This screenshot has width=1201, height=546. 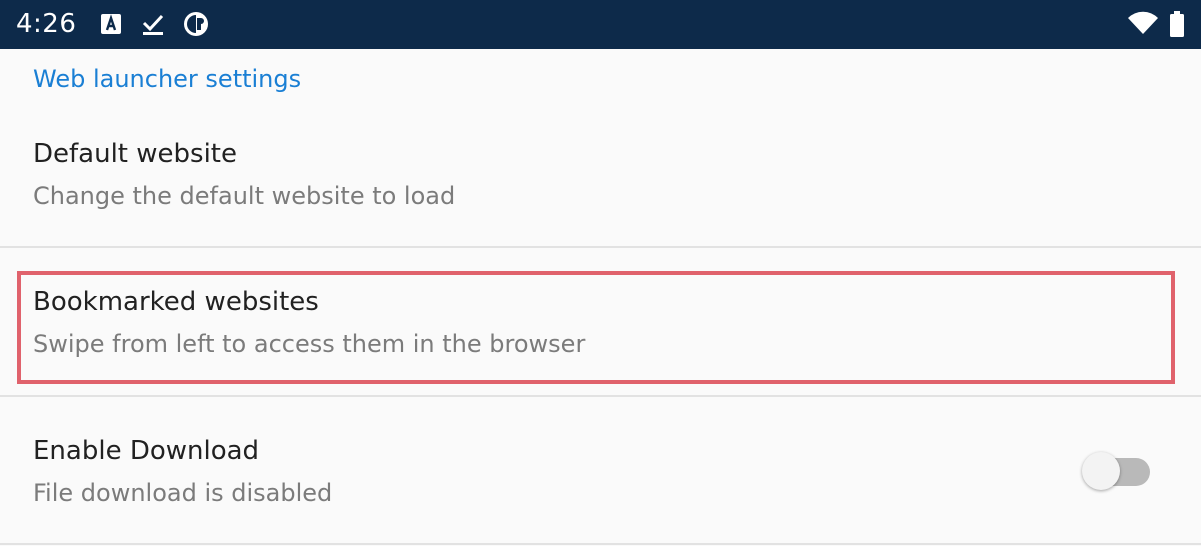 I want to click on notification-a-icon, so click(x=111, y=24).